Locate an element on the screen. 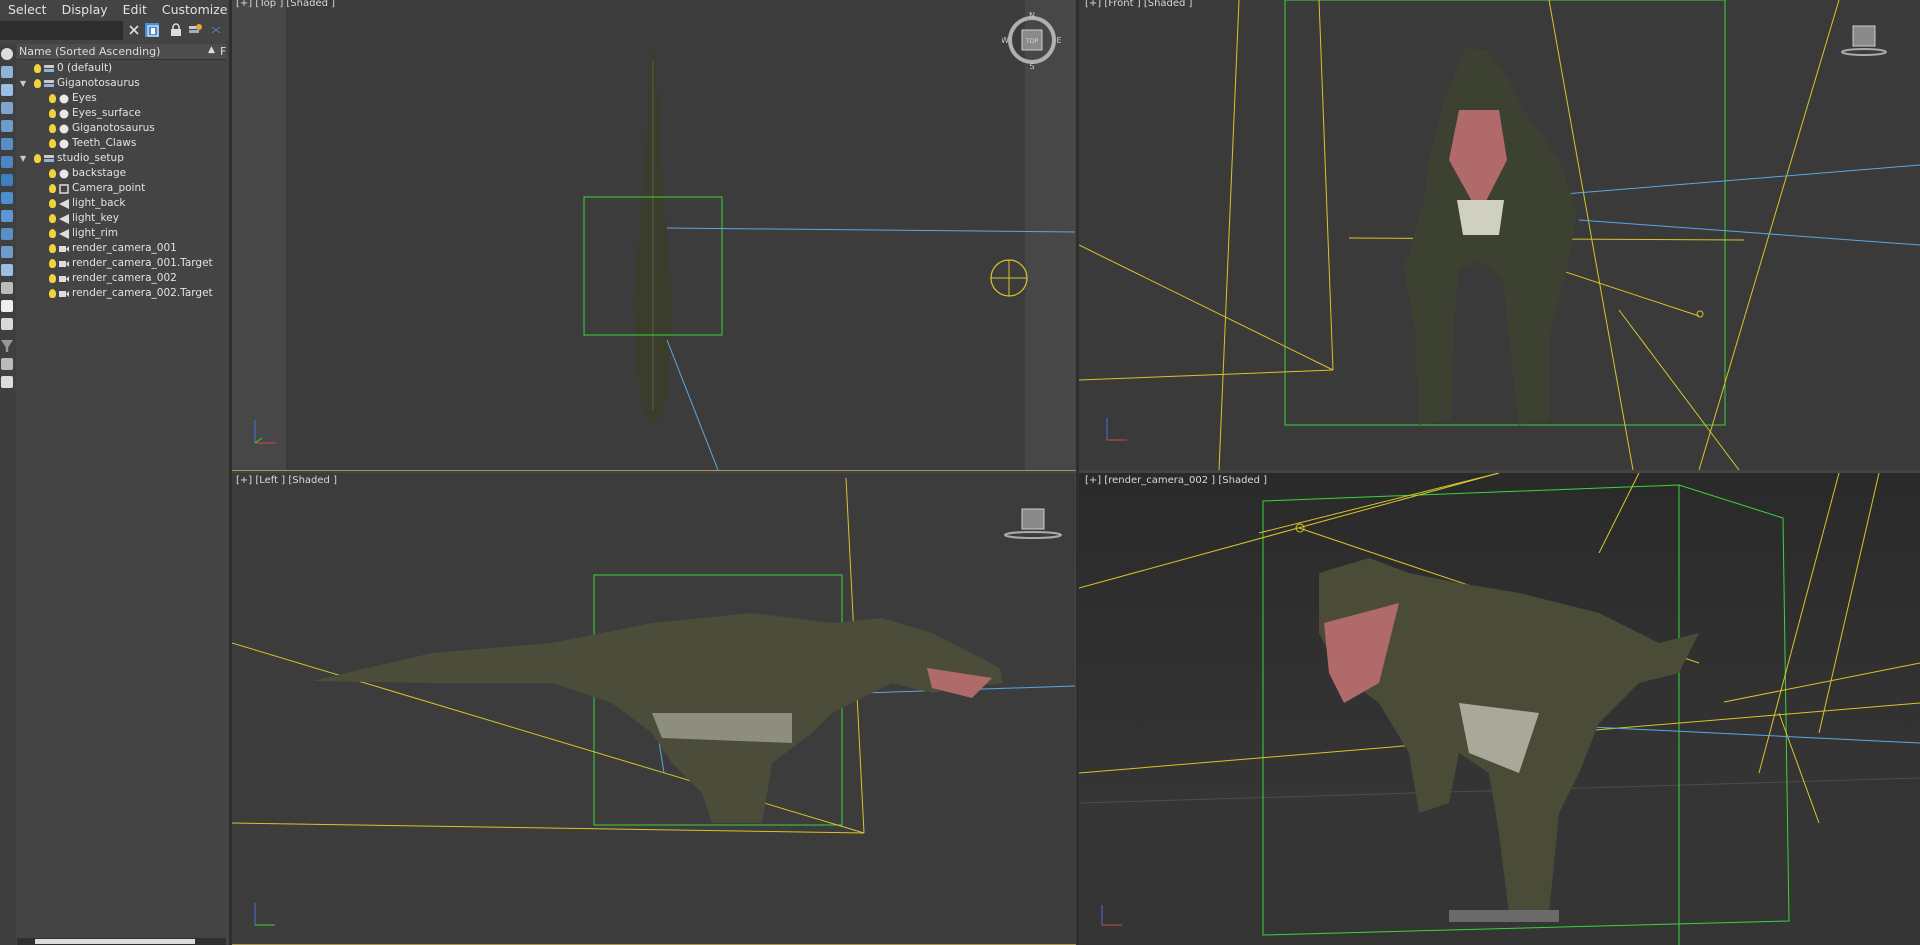 The image size is (1920, 945). filter-none-icon is located at coordinates (7, 288).